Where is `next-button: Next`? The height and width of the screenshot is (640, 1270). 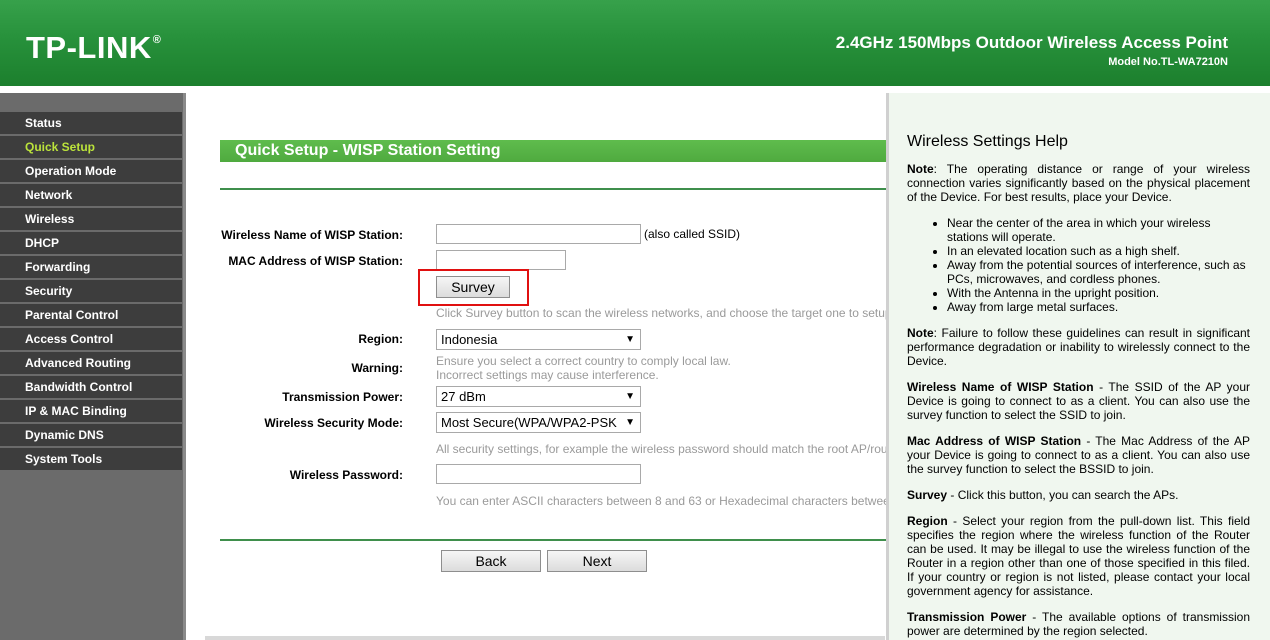 next-button: Next is located at coordinates (597, 561).